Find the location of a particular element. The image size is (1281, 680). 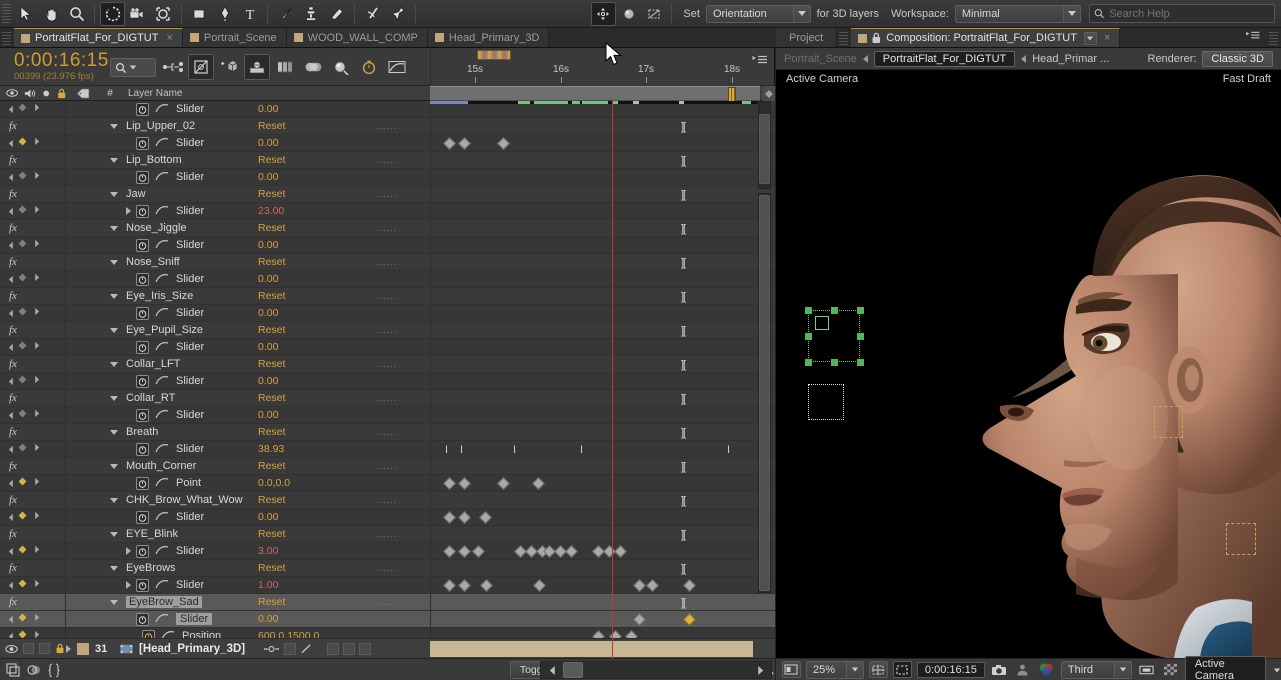

current-time-indicator is located at coordinates (612, 375).